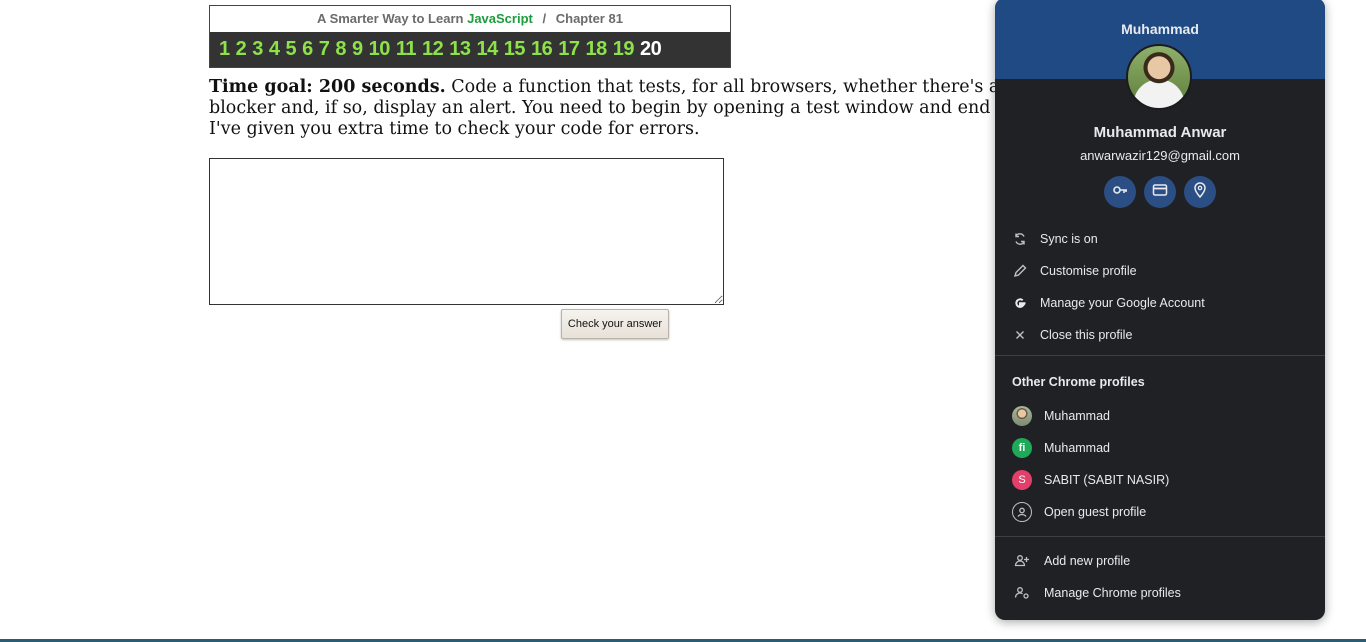  What do you see at coordinates (1112, 593) in the screenshot?
I see `manage-chrome-profiles-label: Manage Chrome profiles` at bounding box center [1112, 593].